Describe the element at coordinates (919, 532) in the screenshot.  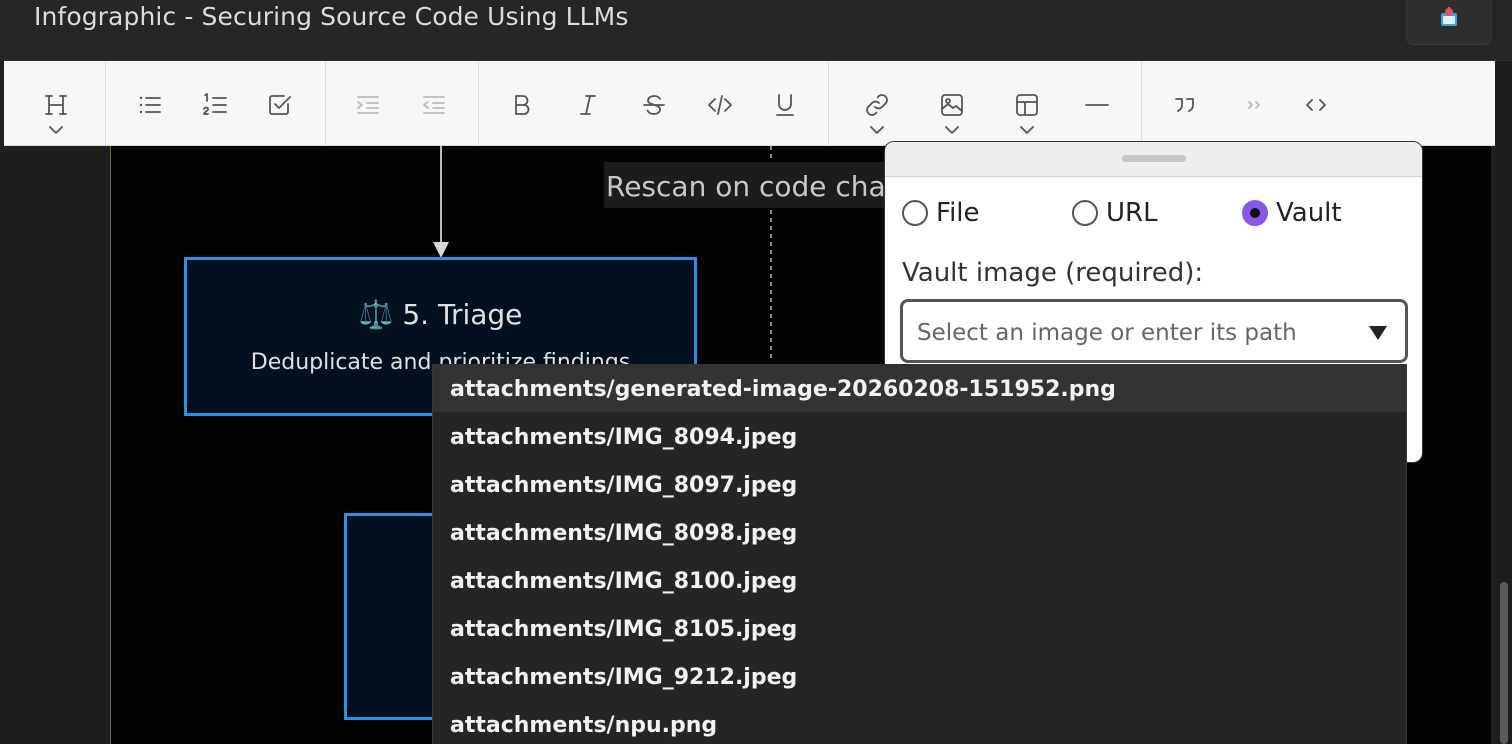
I see `option-item: attachments/IMG_8098.jpeg` at that location.